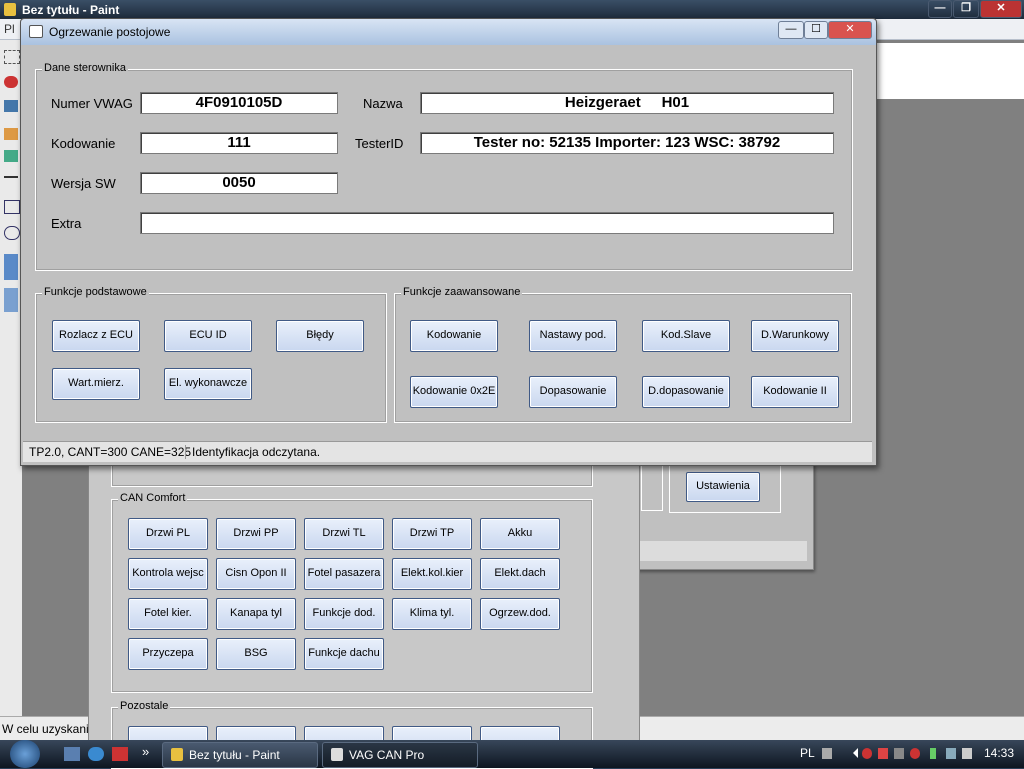  Describe the element at coordinates (344, 534) in the screenshot. I see `can-comfort-button: Drzwi TL` at that location.